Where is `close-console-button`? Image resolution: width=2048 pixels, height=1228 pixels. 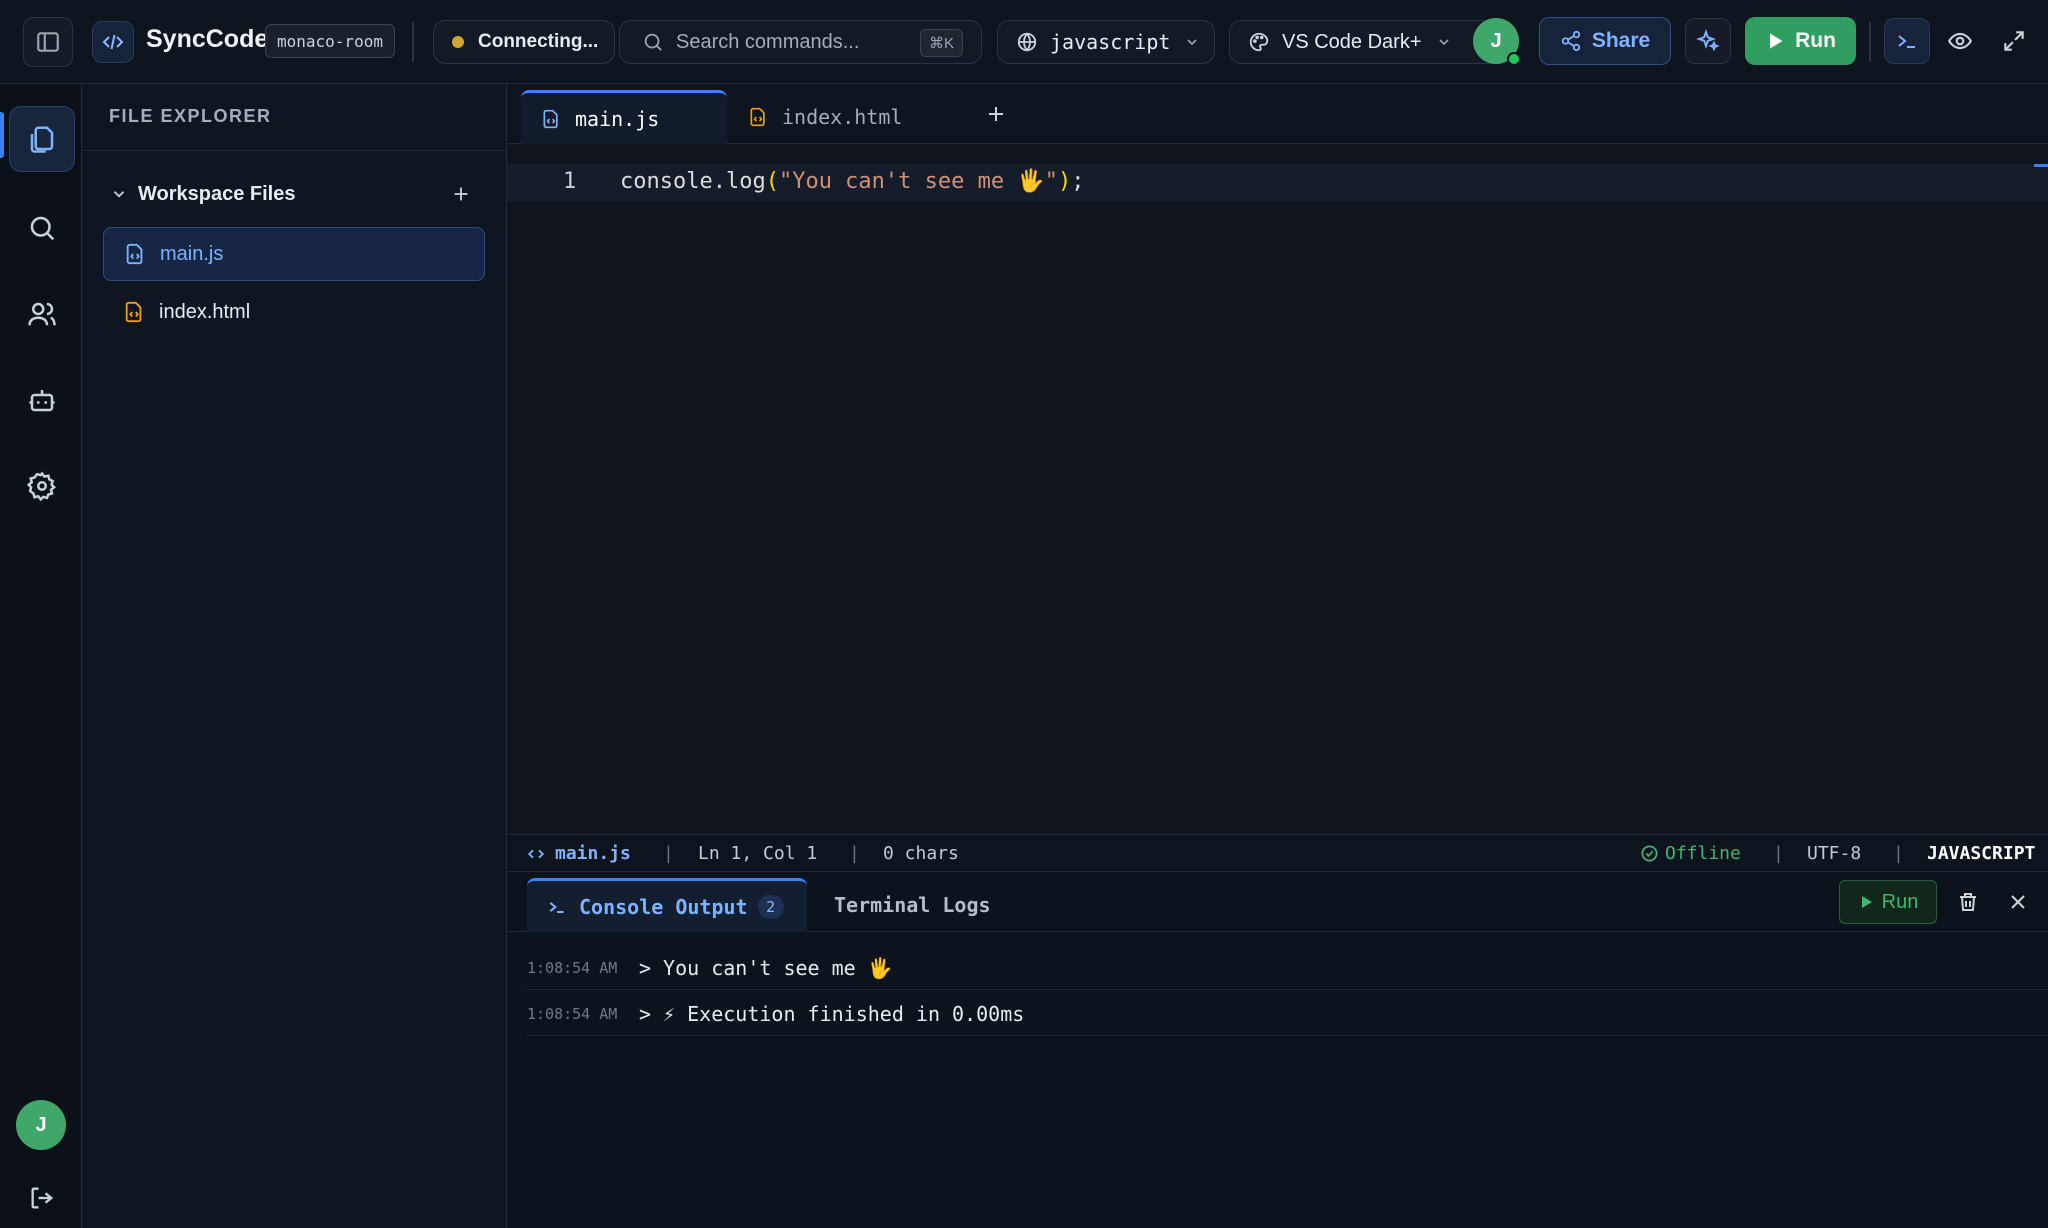 close-console-button is located at coordinates (2018, 902).